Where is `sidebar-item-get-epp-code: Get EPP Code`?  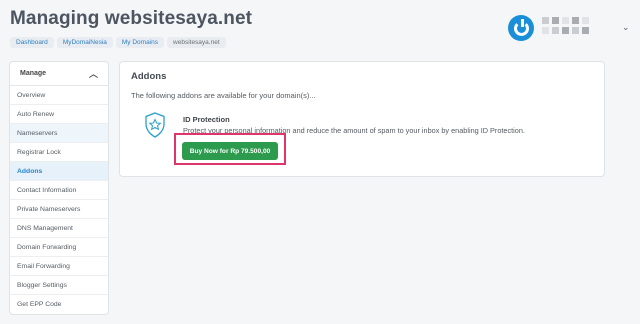 sidebar-item-get-epp-code: Get EPP Code is located at coordinates (59, 304).